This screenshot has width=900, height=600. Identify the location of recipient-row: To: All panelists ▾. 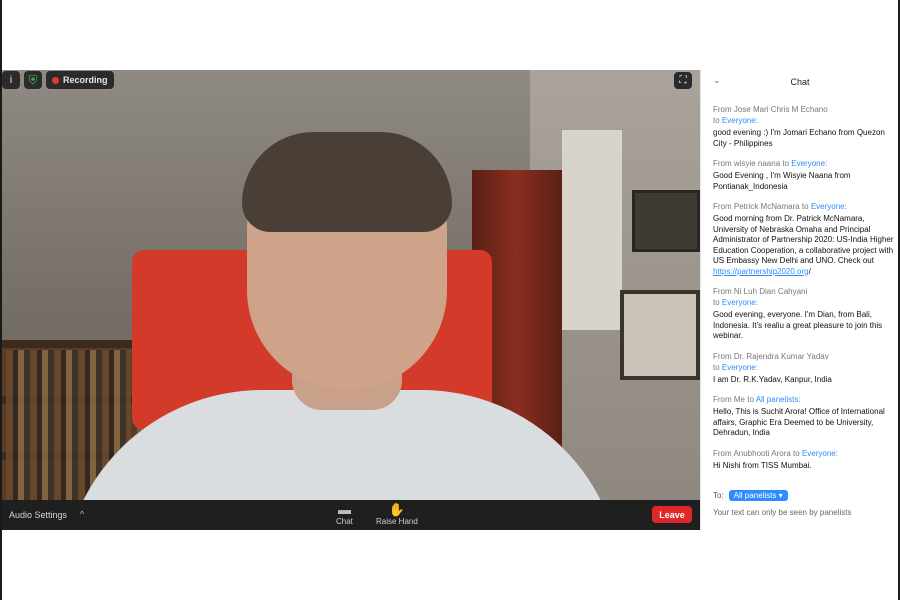
(750, 495).